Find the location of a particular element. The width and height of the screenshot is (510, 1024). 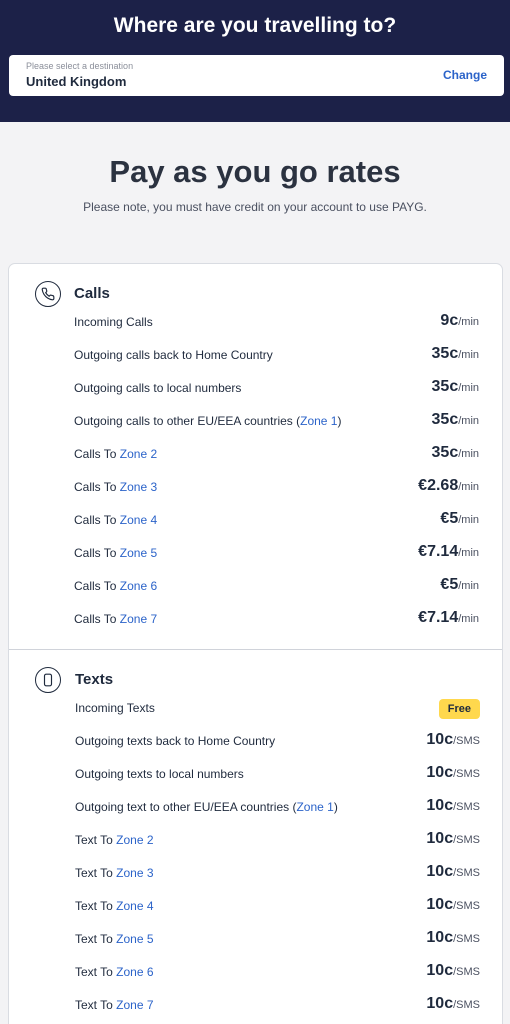

rate-label: Incoming Calls is located at coordinates (113, 322).